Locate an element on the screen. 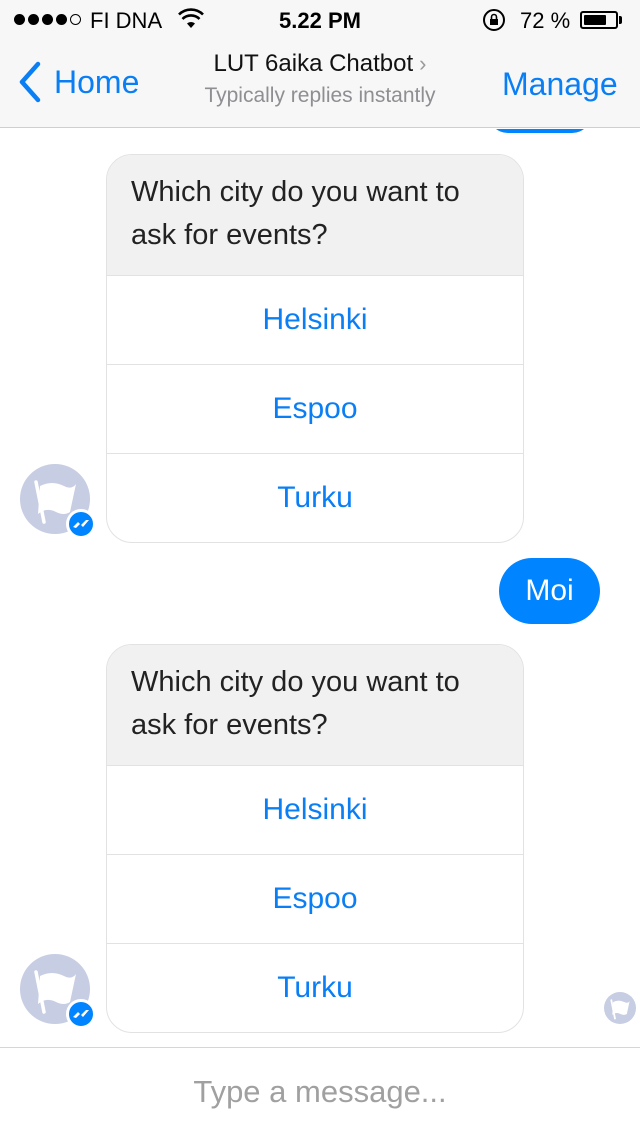 The width and height of the screenshot is (640, 1136). back-button-label: Home is located at coordinates (97, 81).